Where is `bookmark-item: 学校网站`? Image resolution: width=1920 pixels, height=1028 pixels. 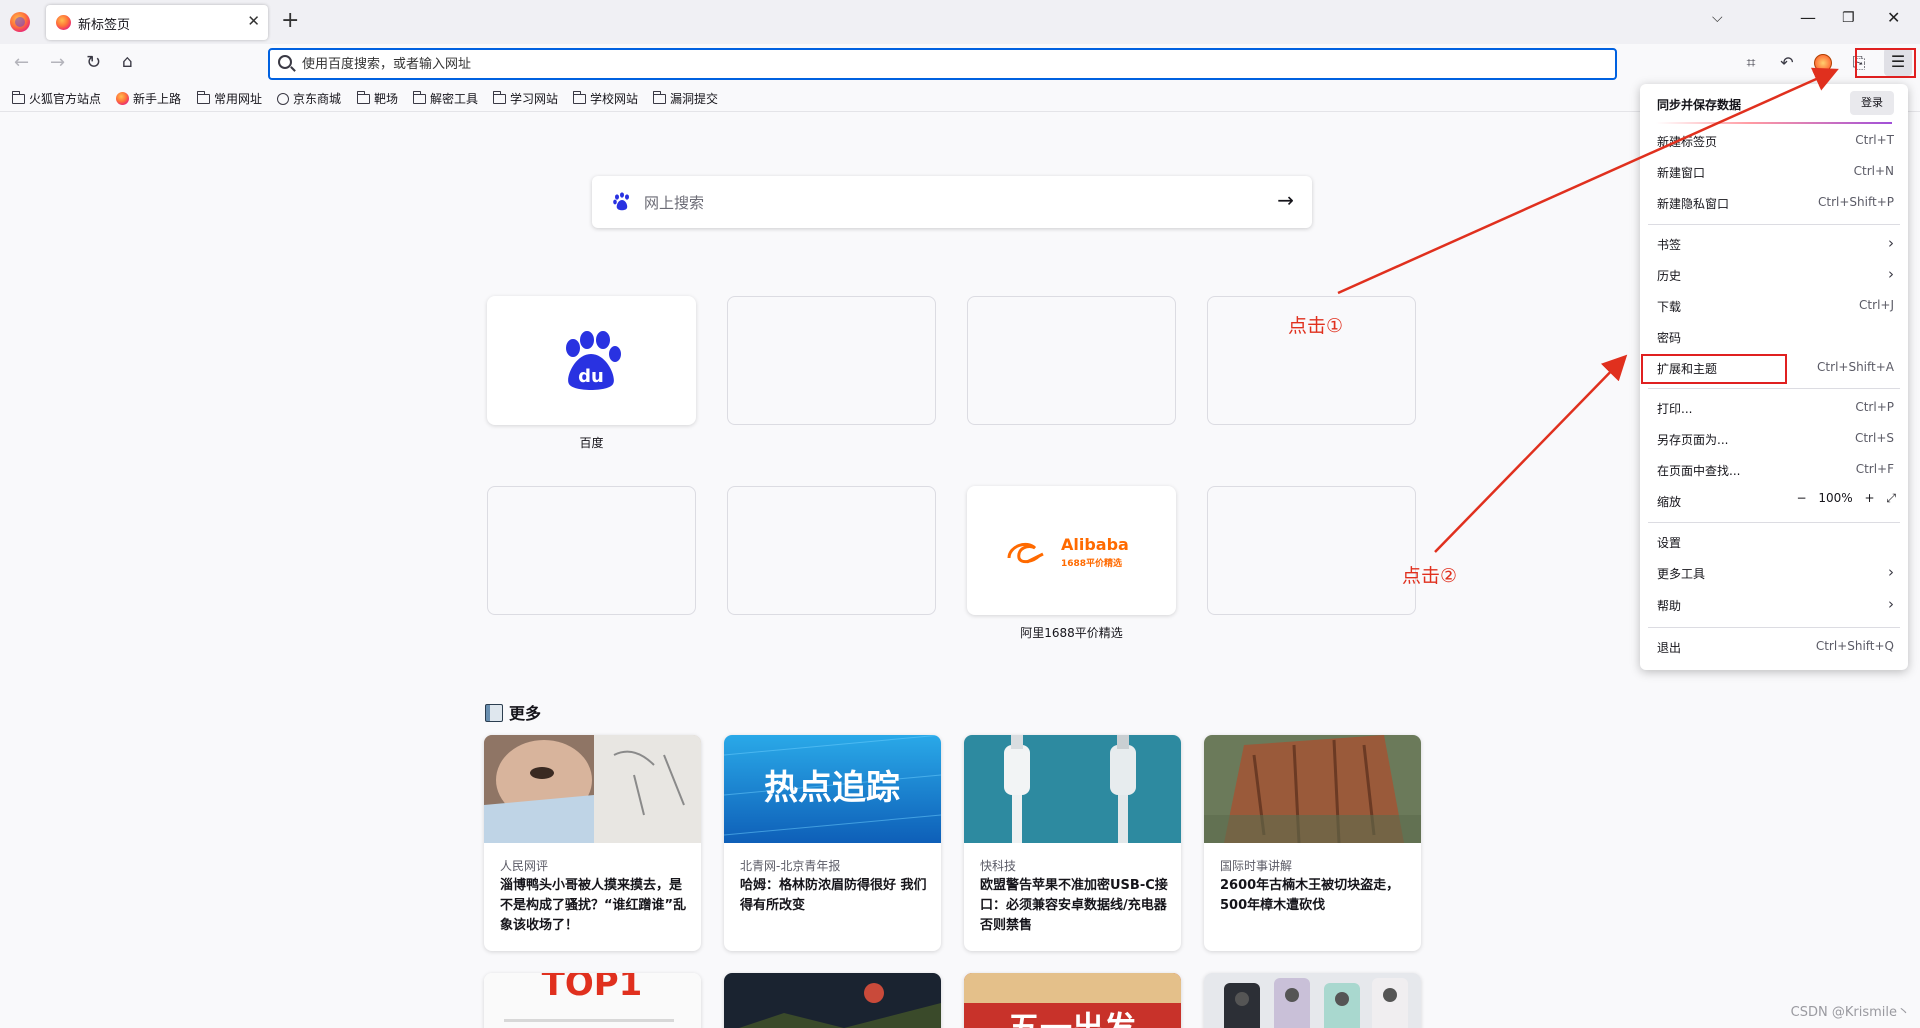 bookmark-item: 学校网站 is located at coordinates (605, 98).